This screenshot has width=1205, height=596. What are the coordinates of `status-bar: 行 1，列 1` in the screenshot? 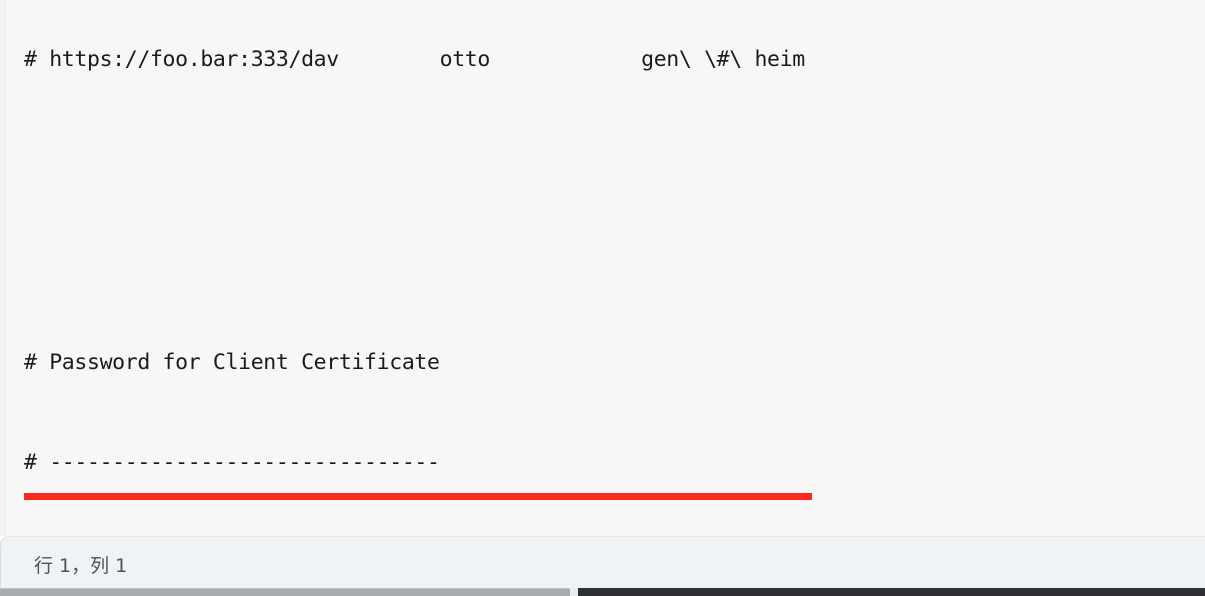 It's located at (602, 562).